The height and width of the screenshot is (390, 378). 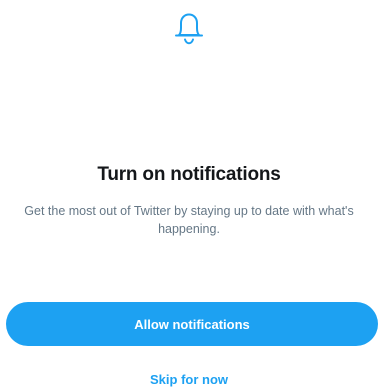 What do you see at coordinates (189, 174) in the screenshot?
I see `page-title: Turn on notifications` at bounding box center [189, 174].